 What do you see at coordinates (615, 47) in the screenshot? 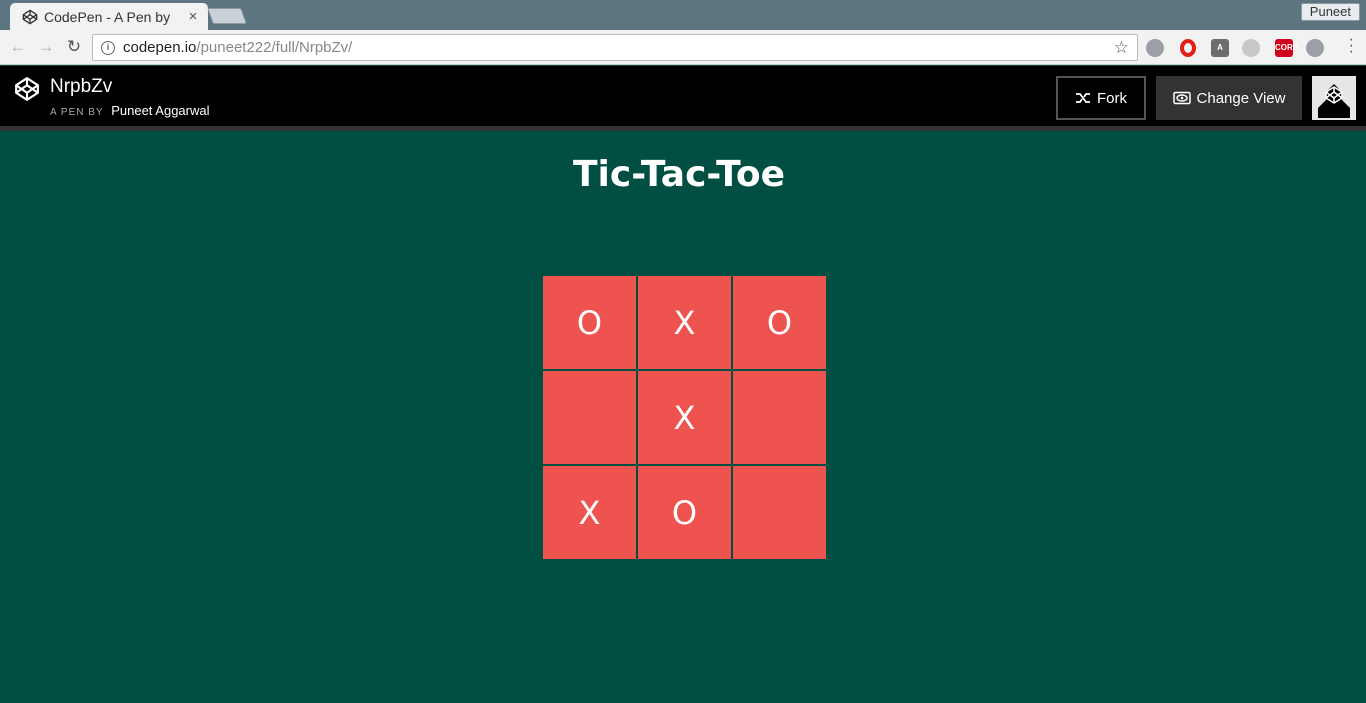
I see `address-bar: i codepen.io/puneet222/full/NrpbZv/ ☆` at bounding box center [615, 47].